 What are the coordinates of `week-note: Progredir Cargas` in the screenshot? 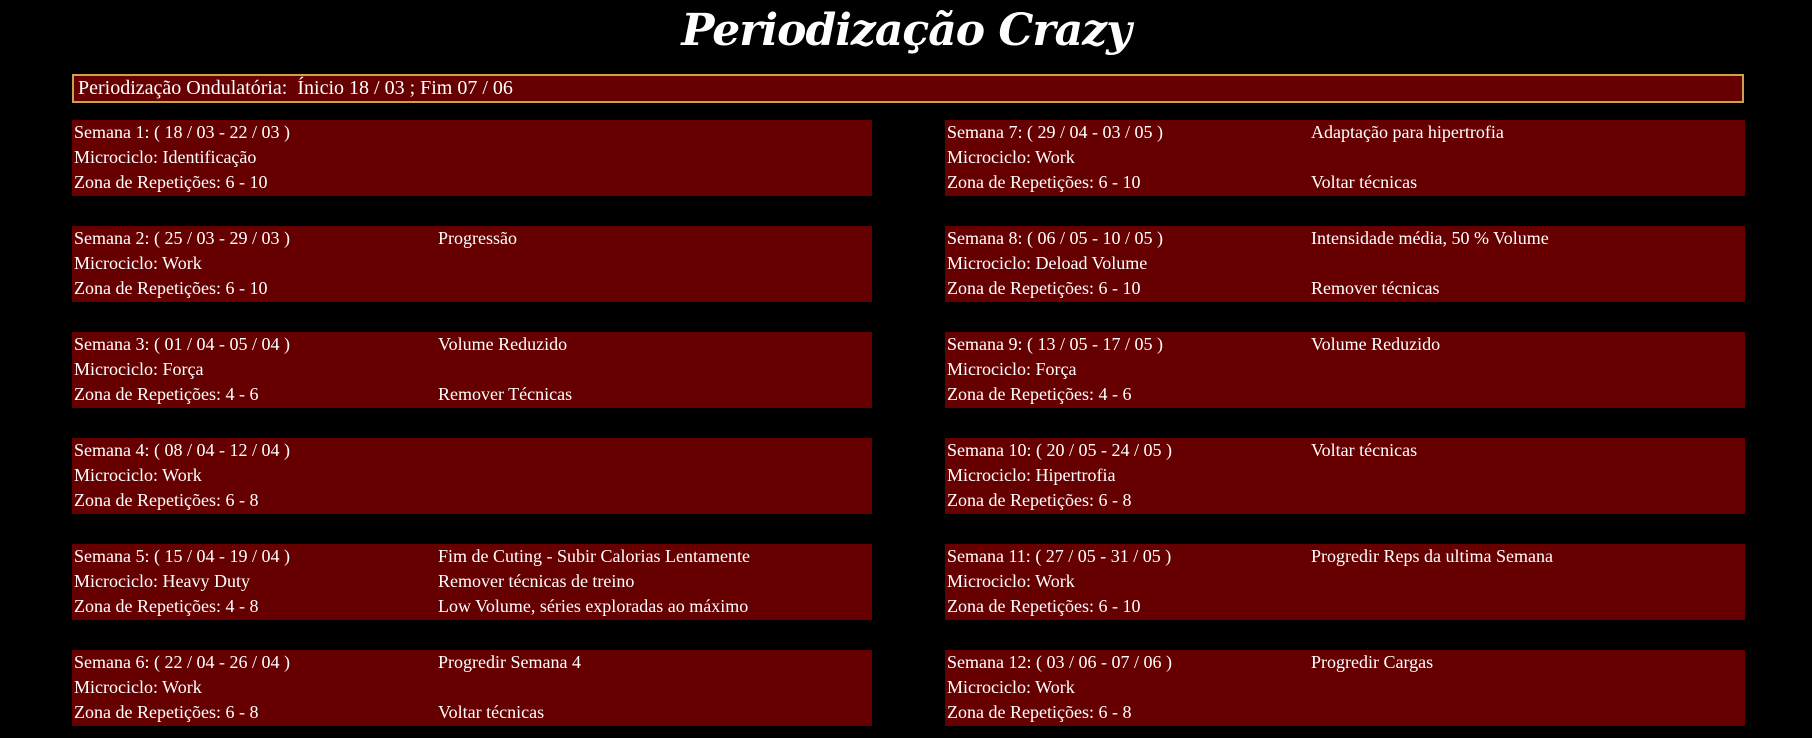 It's located at (1372, 662).